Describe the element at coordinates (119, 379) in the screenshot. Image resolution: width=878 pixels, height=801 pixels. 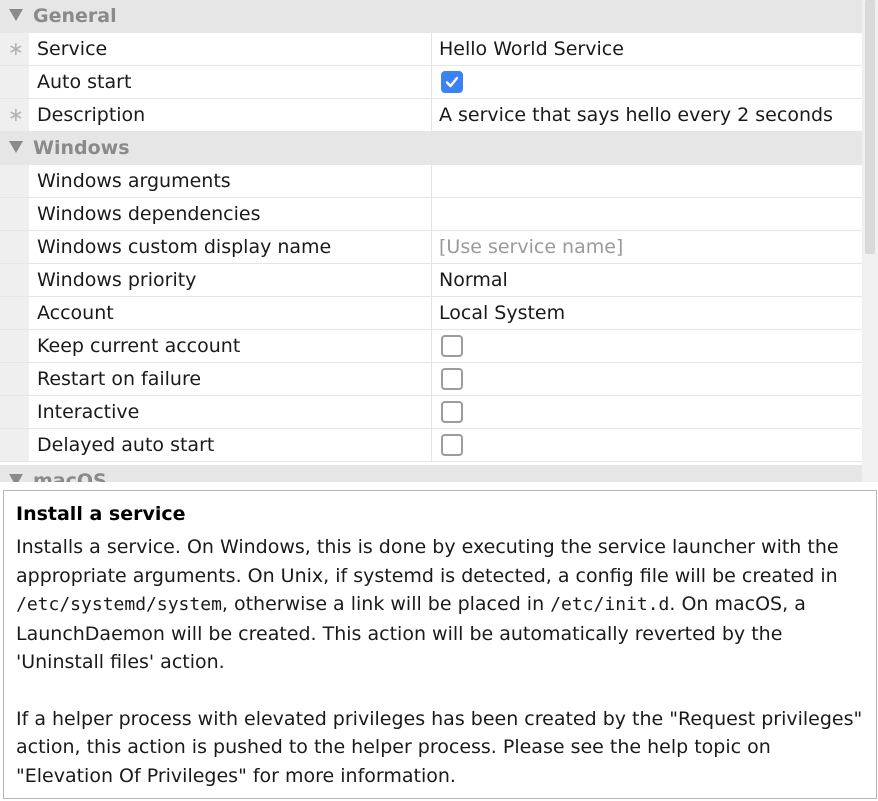
I see `property-label: Restart on failure` at that location.